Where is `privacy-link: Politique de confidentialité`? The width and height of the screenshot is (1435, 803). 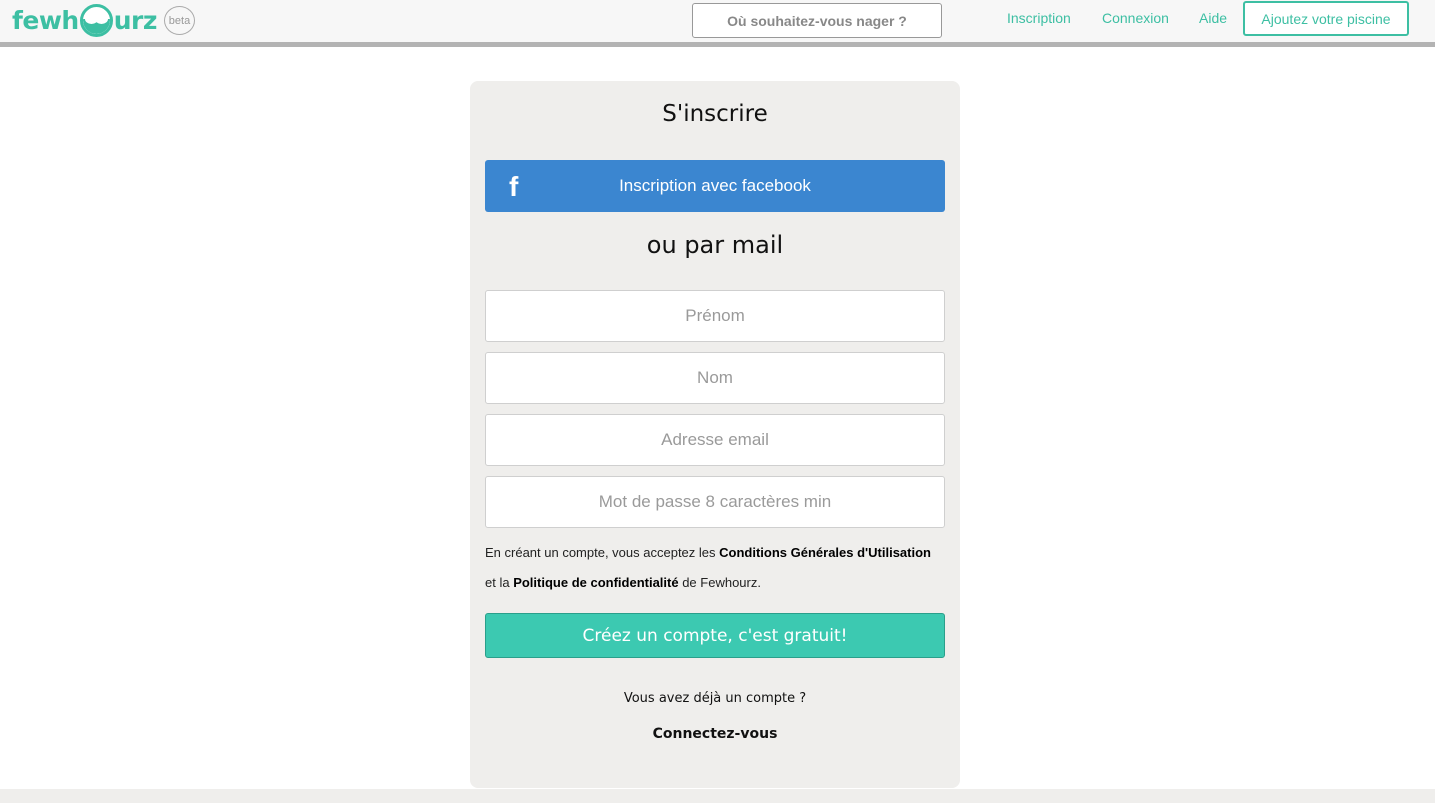 privacy-link: Politique de confidentialité is located at coordinates (595, 582).